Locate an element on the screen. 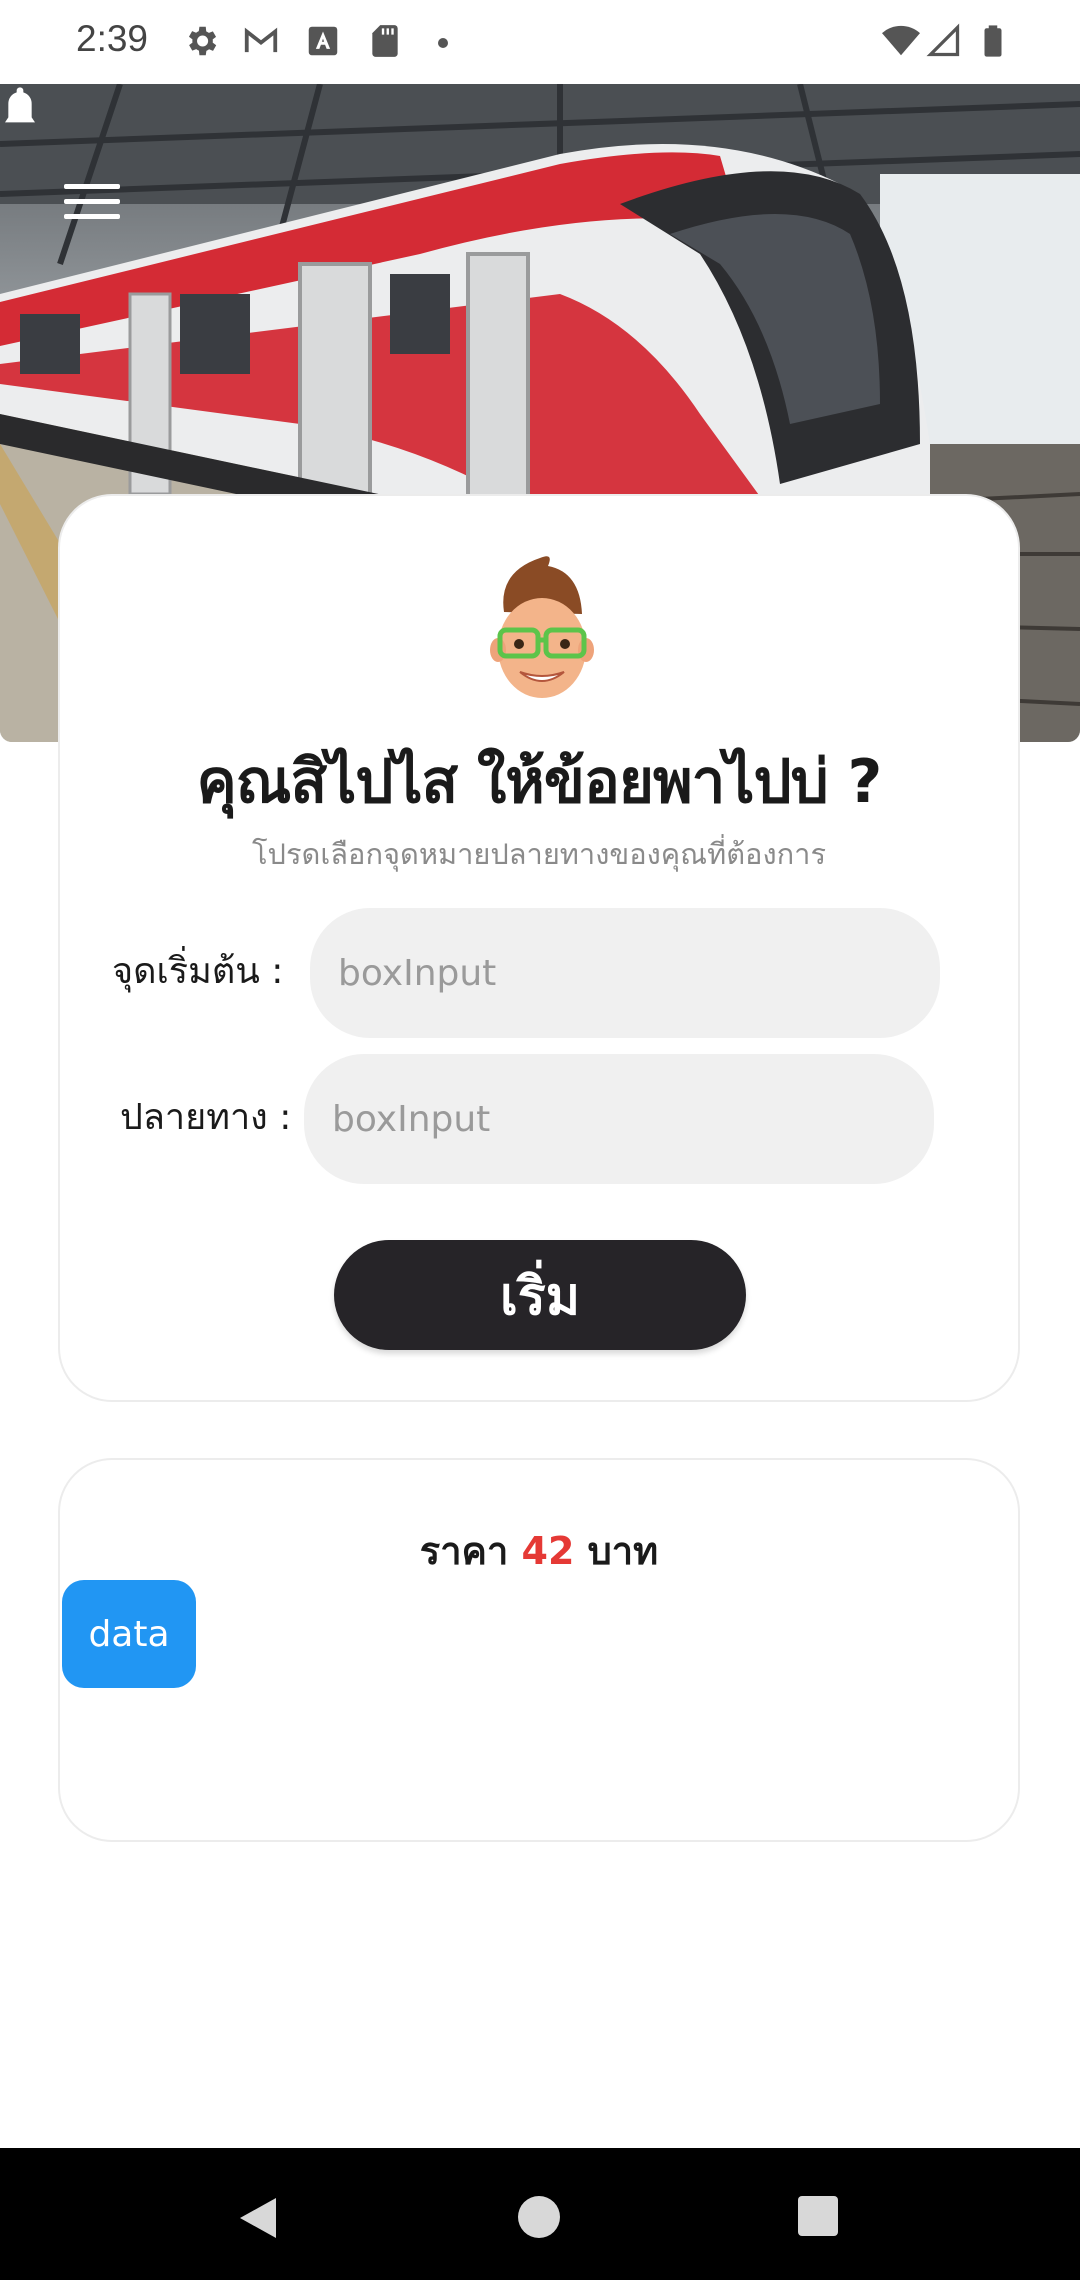  avatar is located at coordinates (542, 627).